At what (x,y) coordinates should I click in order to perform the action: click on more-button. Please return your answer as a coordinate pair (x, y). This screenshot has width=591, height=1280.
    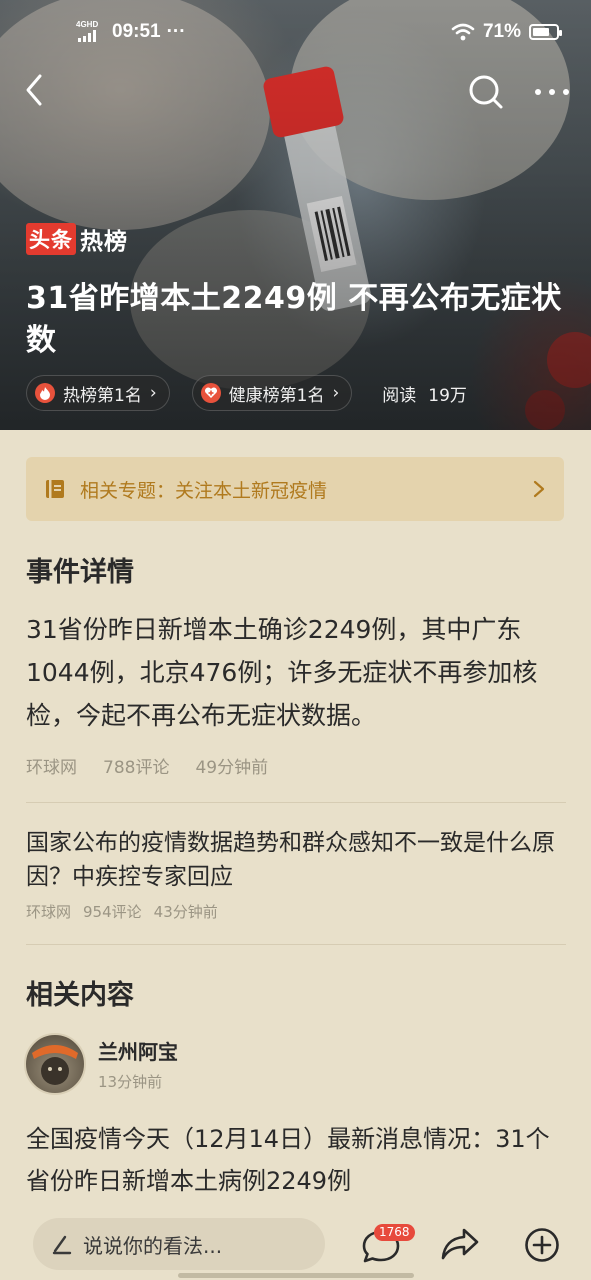
    Looking at the image, I should click on (552, 92).